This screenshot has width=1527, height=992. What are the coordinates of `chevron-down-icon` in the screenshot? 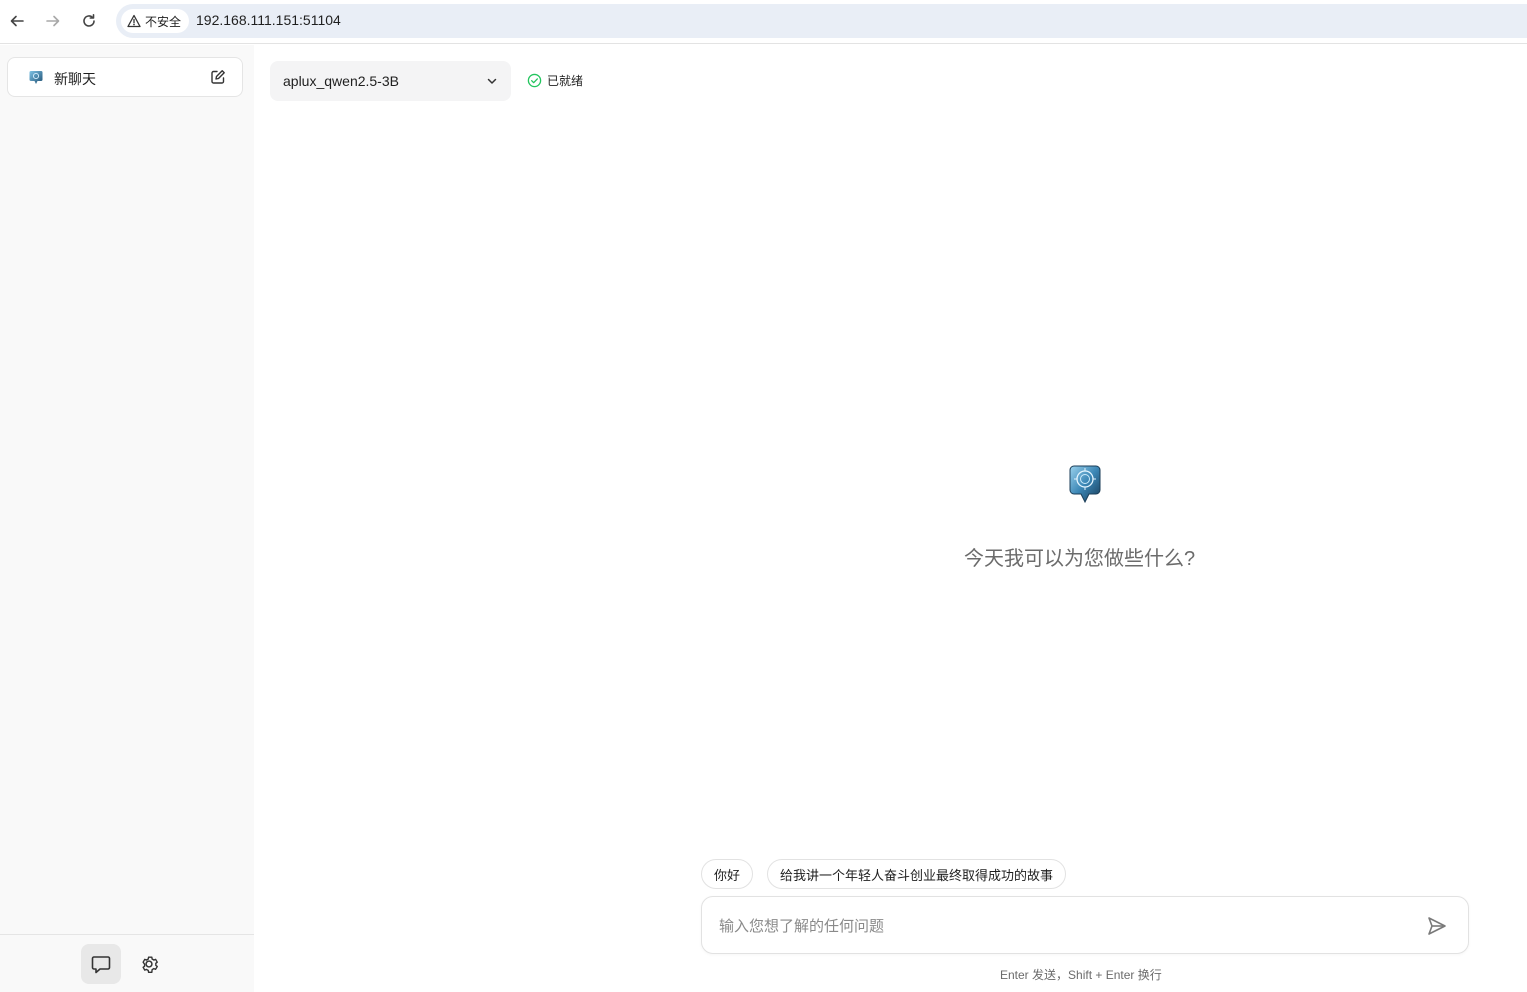 It's located at (492, 81).